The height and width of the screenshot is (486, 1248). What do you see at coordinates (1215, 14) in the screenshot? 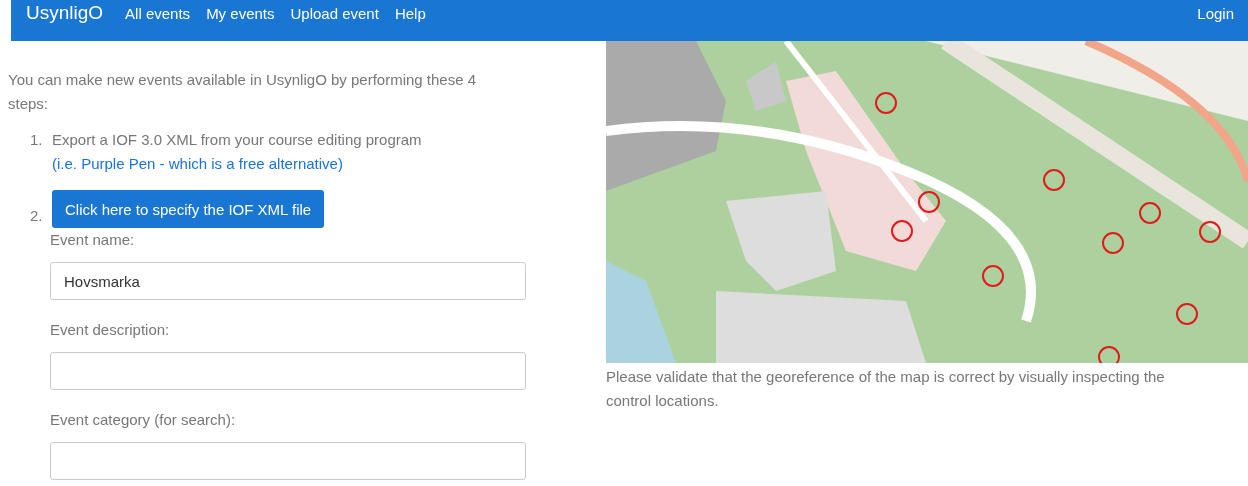
I see `login-link: Login` at bounding box center [1215, 14].